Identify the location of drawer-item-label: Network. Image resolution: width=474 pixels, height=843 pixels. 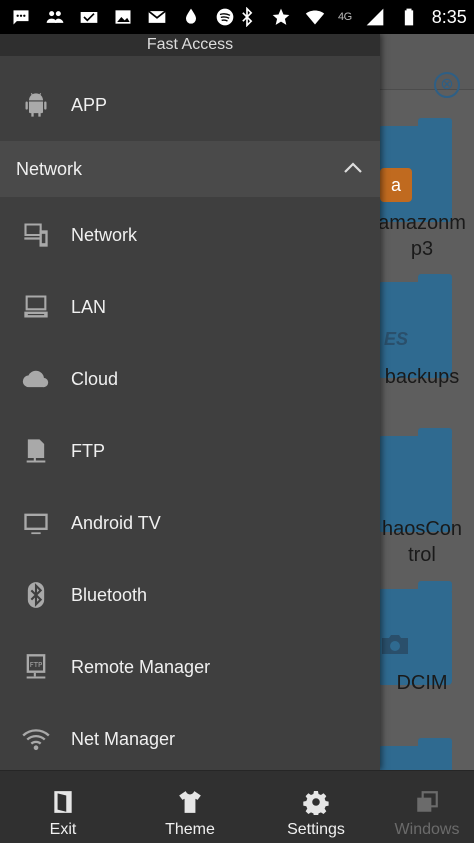
(104, 234).